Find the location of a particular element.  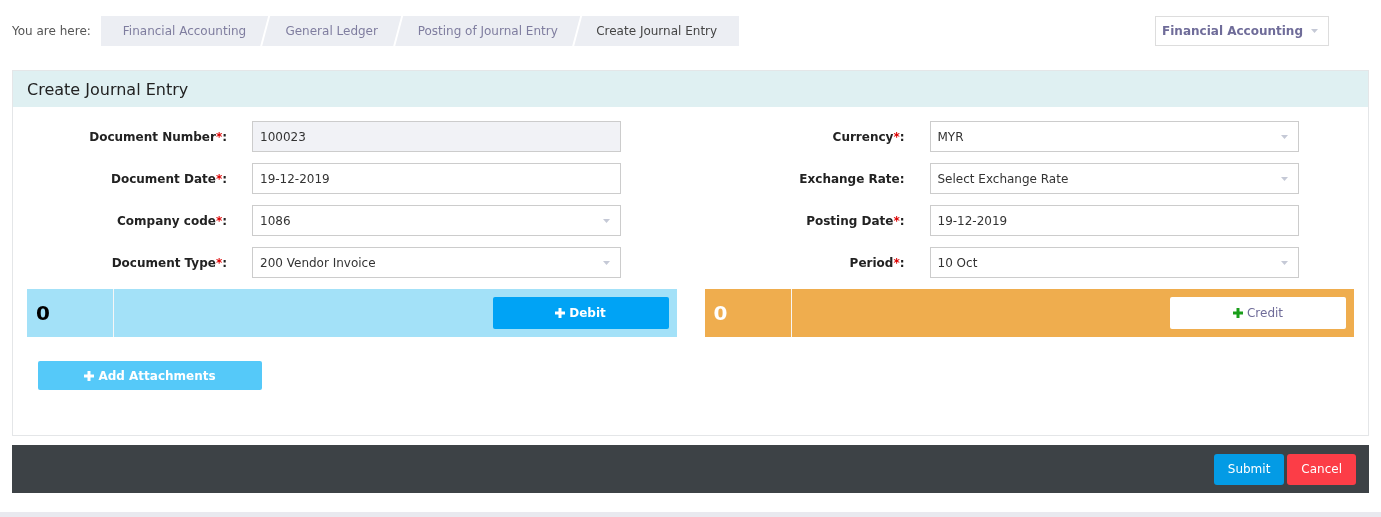

select-field: 10 Oct is located at coordinates (1114, 262).